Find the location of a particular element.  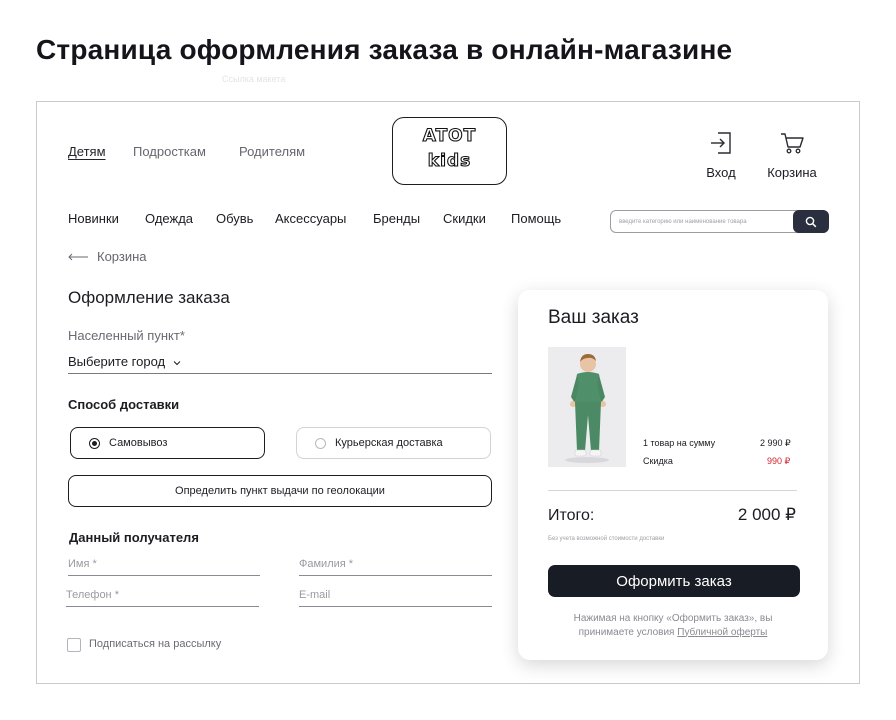

store-logo: ATOT kids is located at coordinates (449, 151).